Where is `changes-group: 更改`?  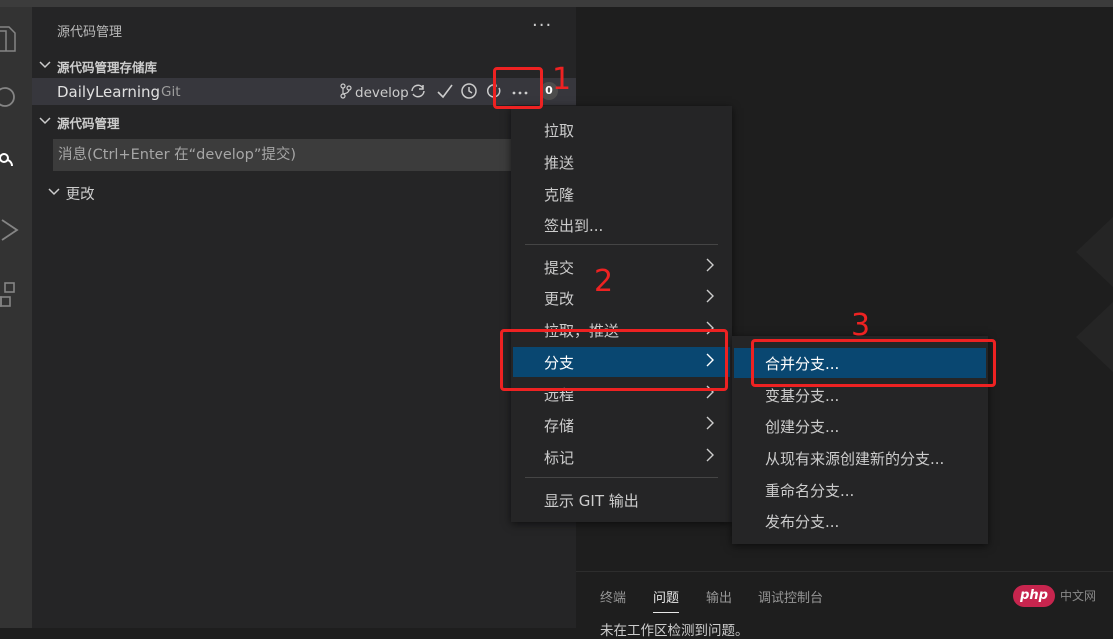
changes-group: 更改 is located at coordinates (71, 193).